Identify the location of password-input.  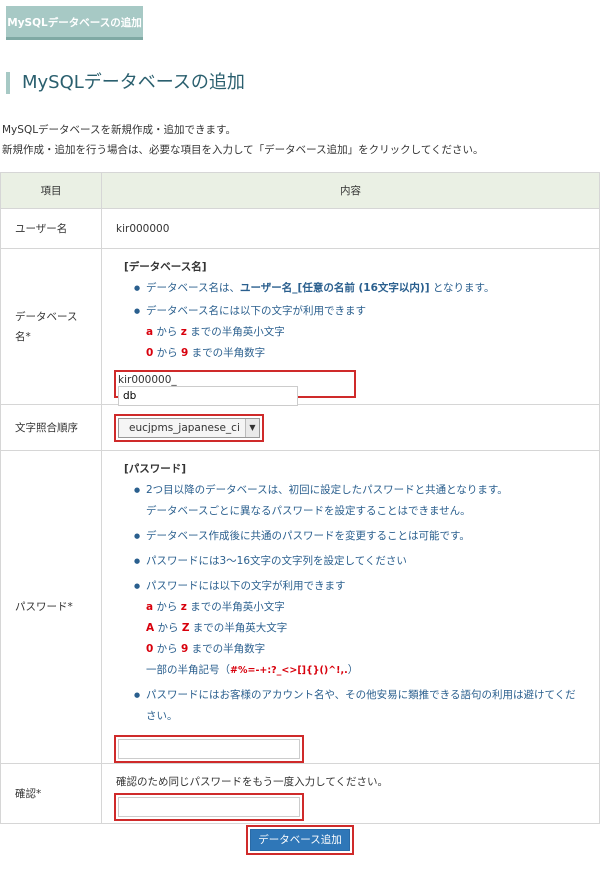
(209, 749).